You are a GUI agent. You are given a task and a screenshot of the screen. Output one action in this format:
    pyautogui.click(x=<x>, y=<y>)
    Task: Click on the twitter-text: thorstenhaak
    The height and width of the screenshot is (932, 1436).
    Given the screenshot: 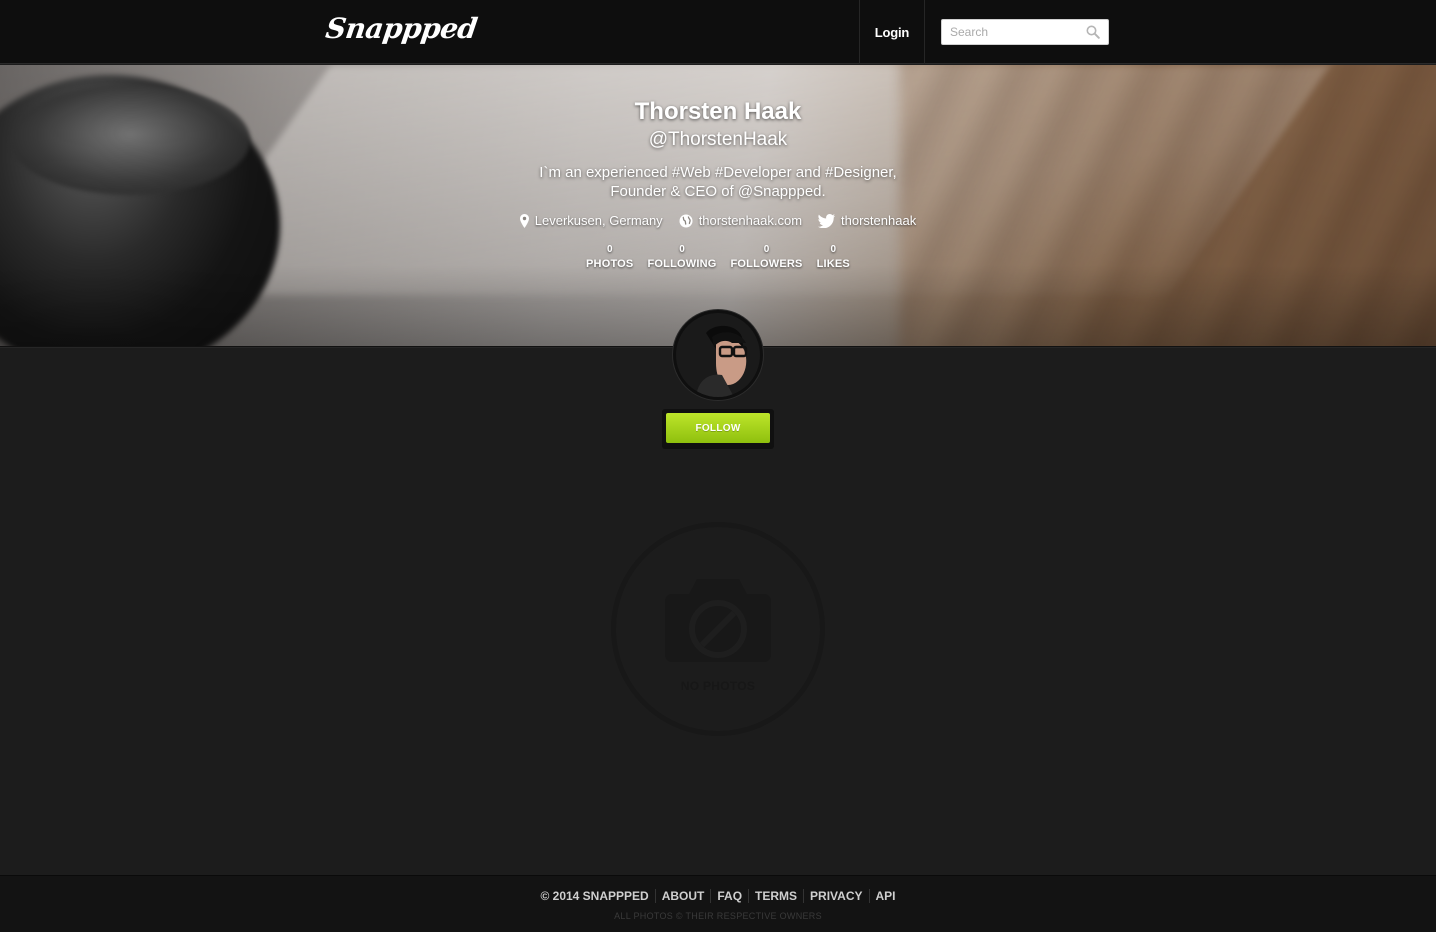 What is the action you would take?
    pyautogui.click(x=879, y=220)
    